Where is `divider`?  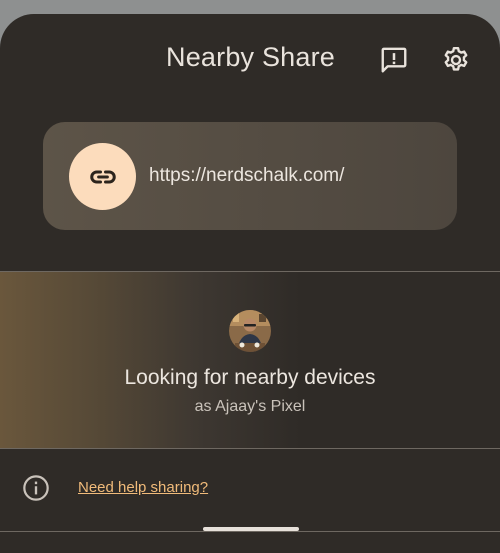
divider is located at coordinates (250, 531).